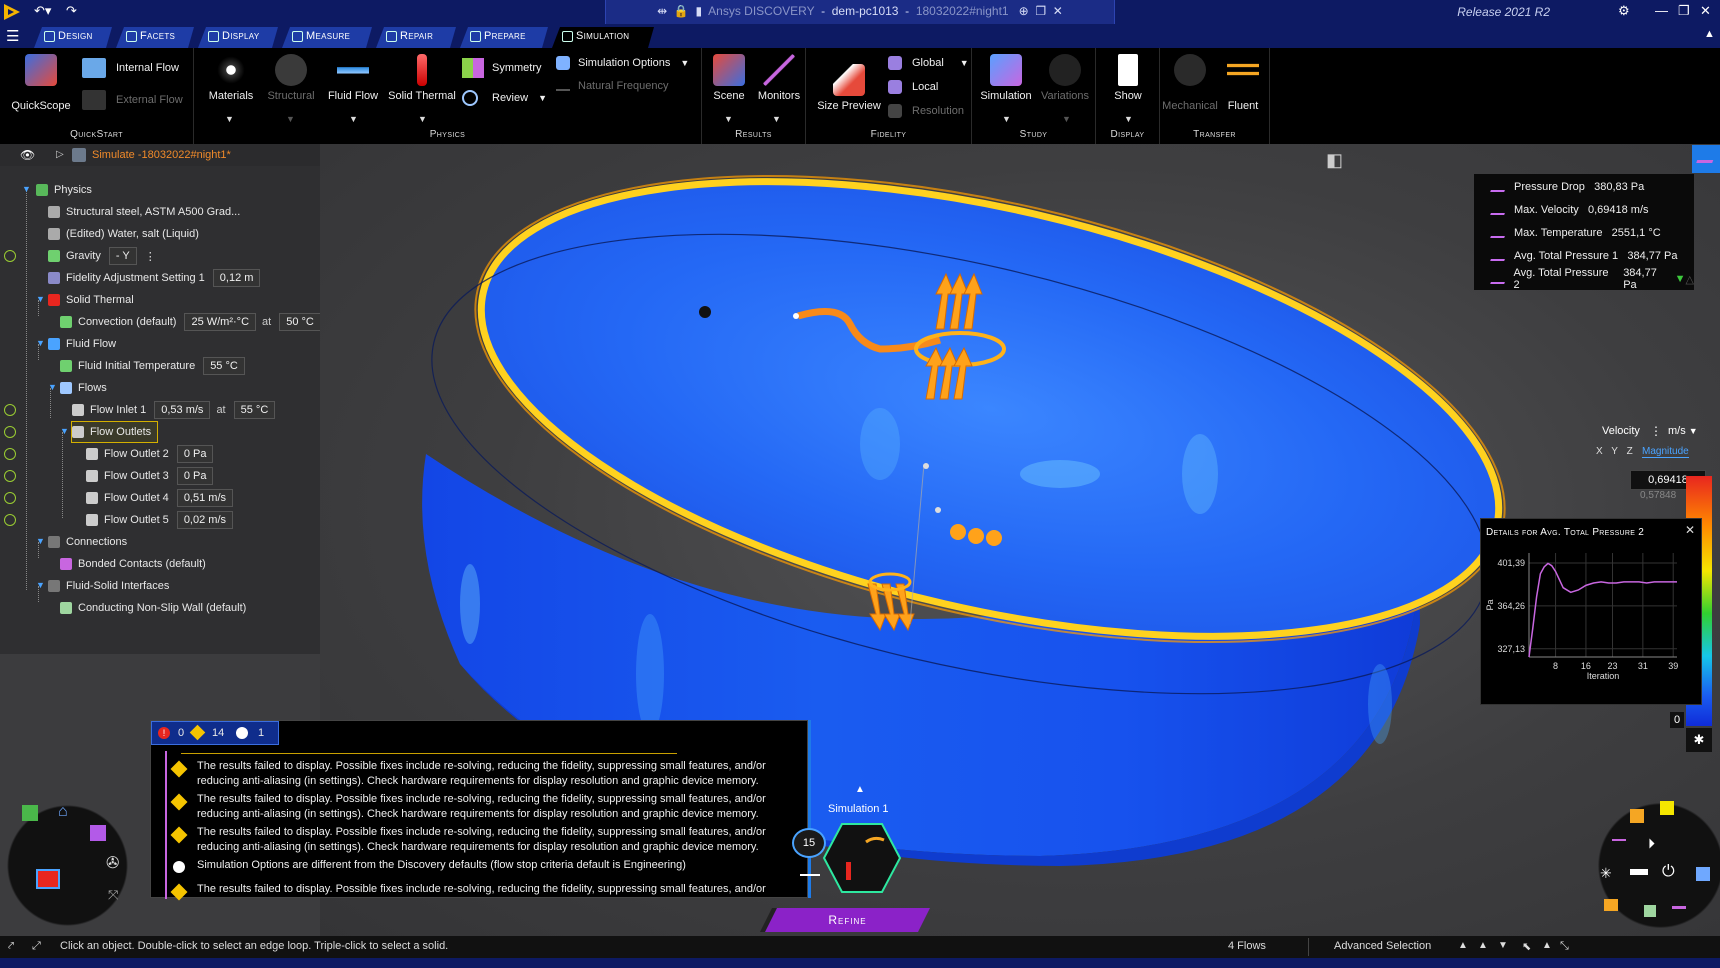 The image size is (1720, 968). I want to click on lock-icon: 🔒, so click(681, 11).